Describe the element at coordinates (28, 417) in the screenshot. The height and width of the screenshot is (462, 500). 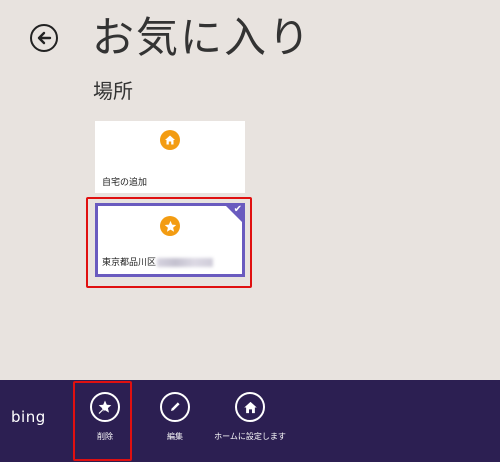
I see `bing-logo: bing` at that location.